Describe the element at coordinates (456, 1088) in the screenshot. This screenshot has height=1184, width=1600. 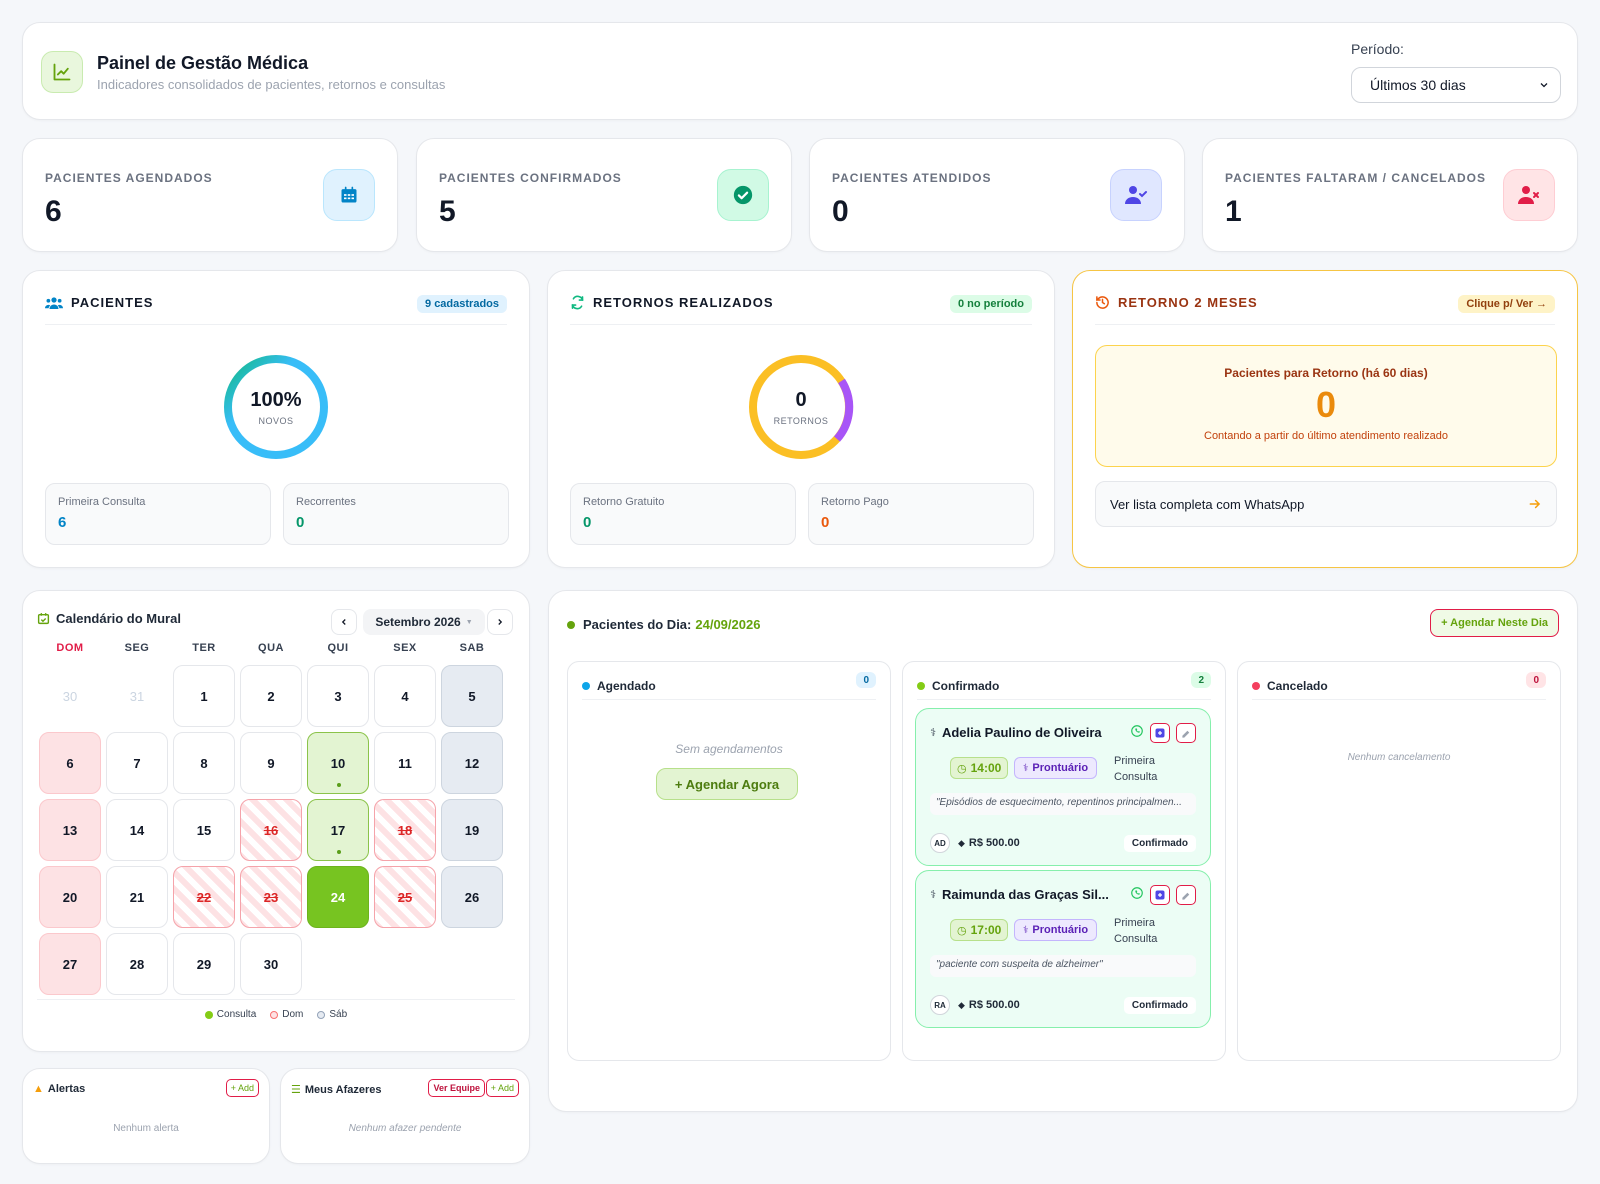
I see `ver-equipe-button: Ver Equipe` at that location.